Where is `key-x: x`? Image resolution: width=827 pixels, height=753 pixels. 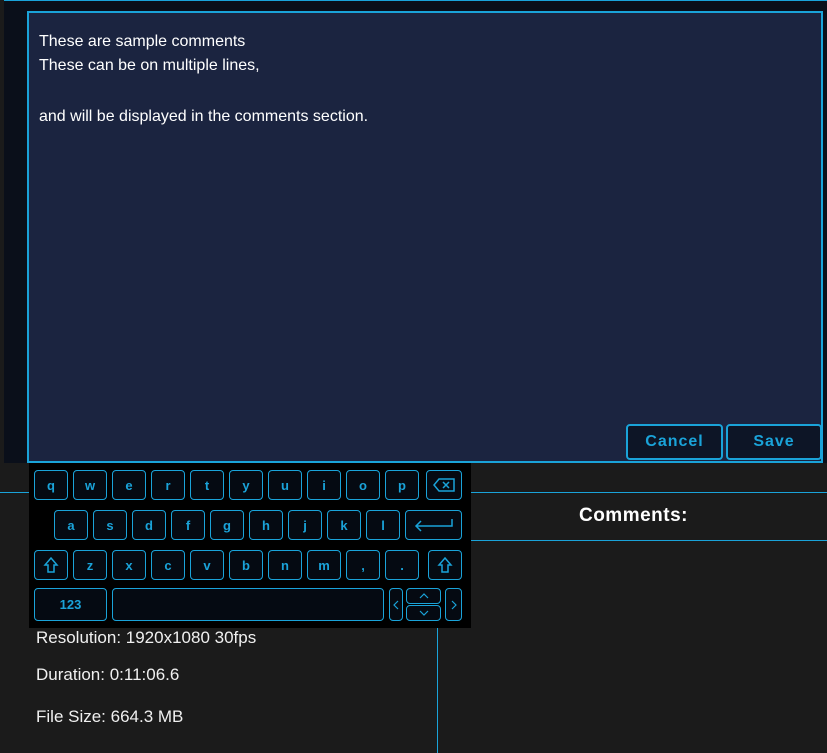 key-x: x is located at coordinates (129, 565).